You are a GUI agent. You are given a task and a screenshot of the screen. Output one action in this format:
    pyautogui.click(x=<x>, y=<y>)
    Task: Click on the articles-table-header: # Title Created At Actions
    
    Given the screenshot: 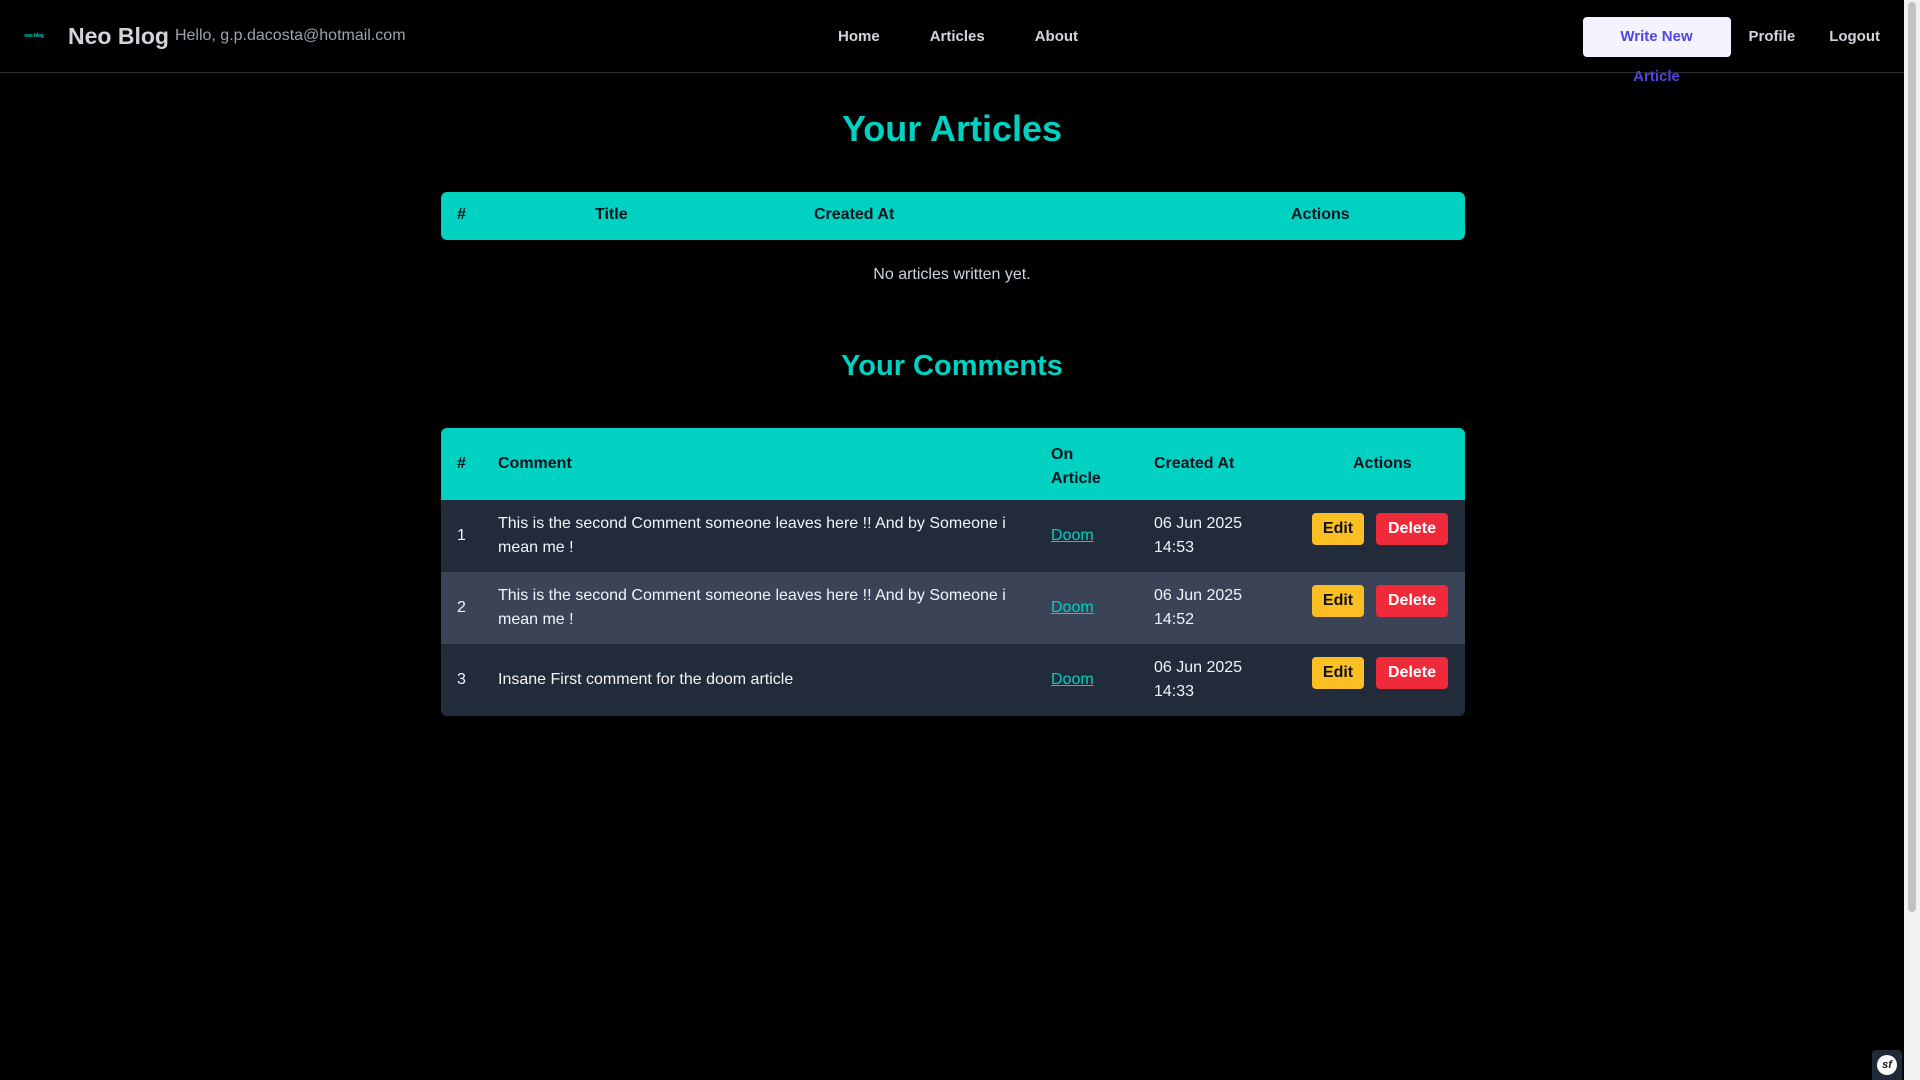 What is the action you would take?
    pyautogui.click(x=953, y=216)
    